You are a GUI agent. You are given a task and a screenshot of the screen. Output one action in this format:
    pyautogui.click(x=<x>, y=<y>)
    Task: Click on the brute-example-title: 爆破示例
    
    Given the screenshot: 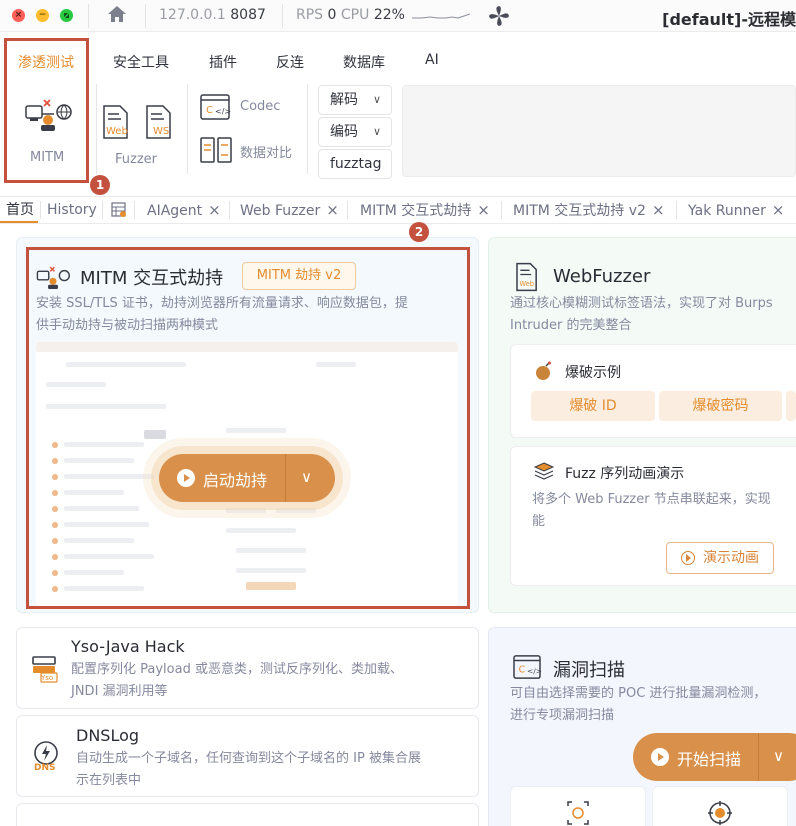 What is the action you would take?
    pyautogui.click(x=593, y=373)
    